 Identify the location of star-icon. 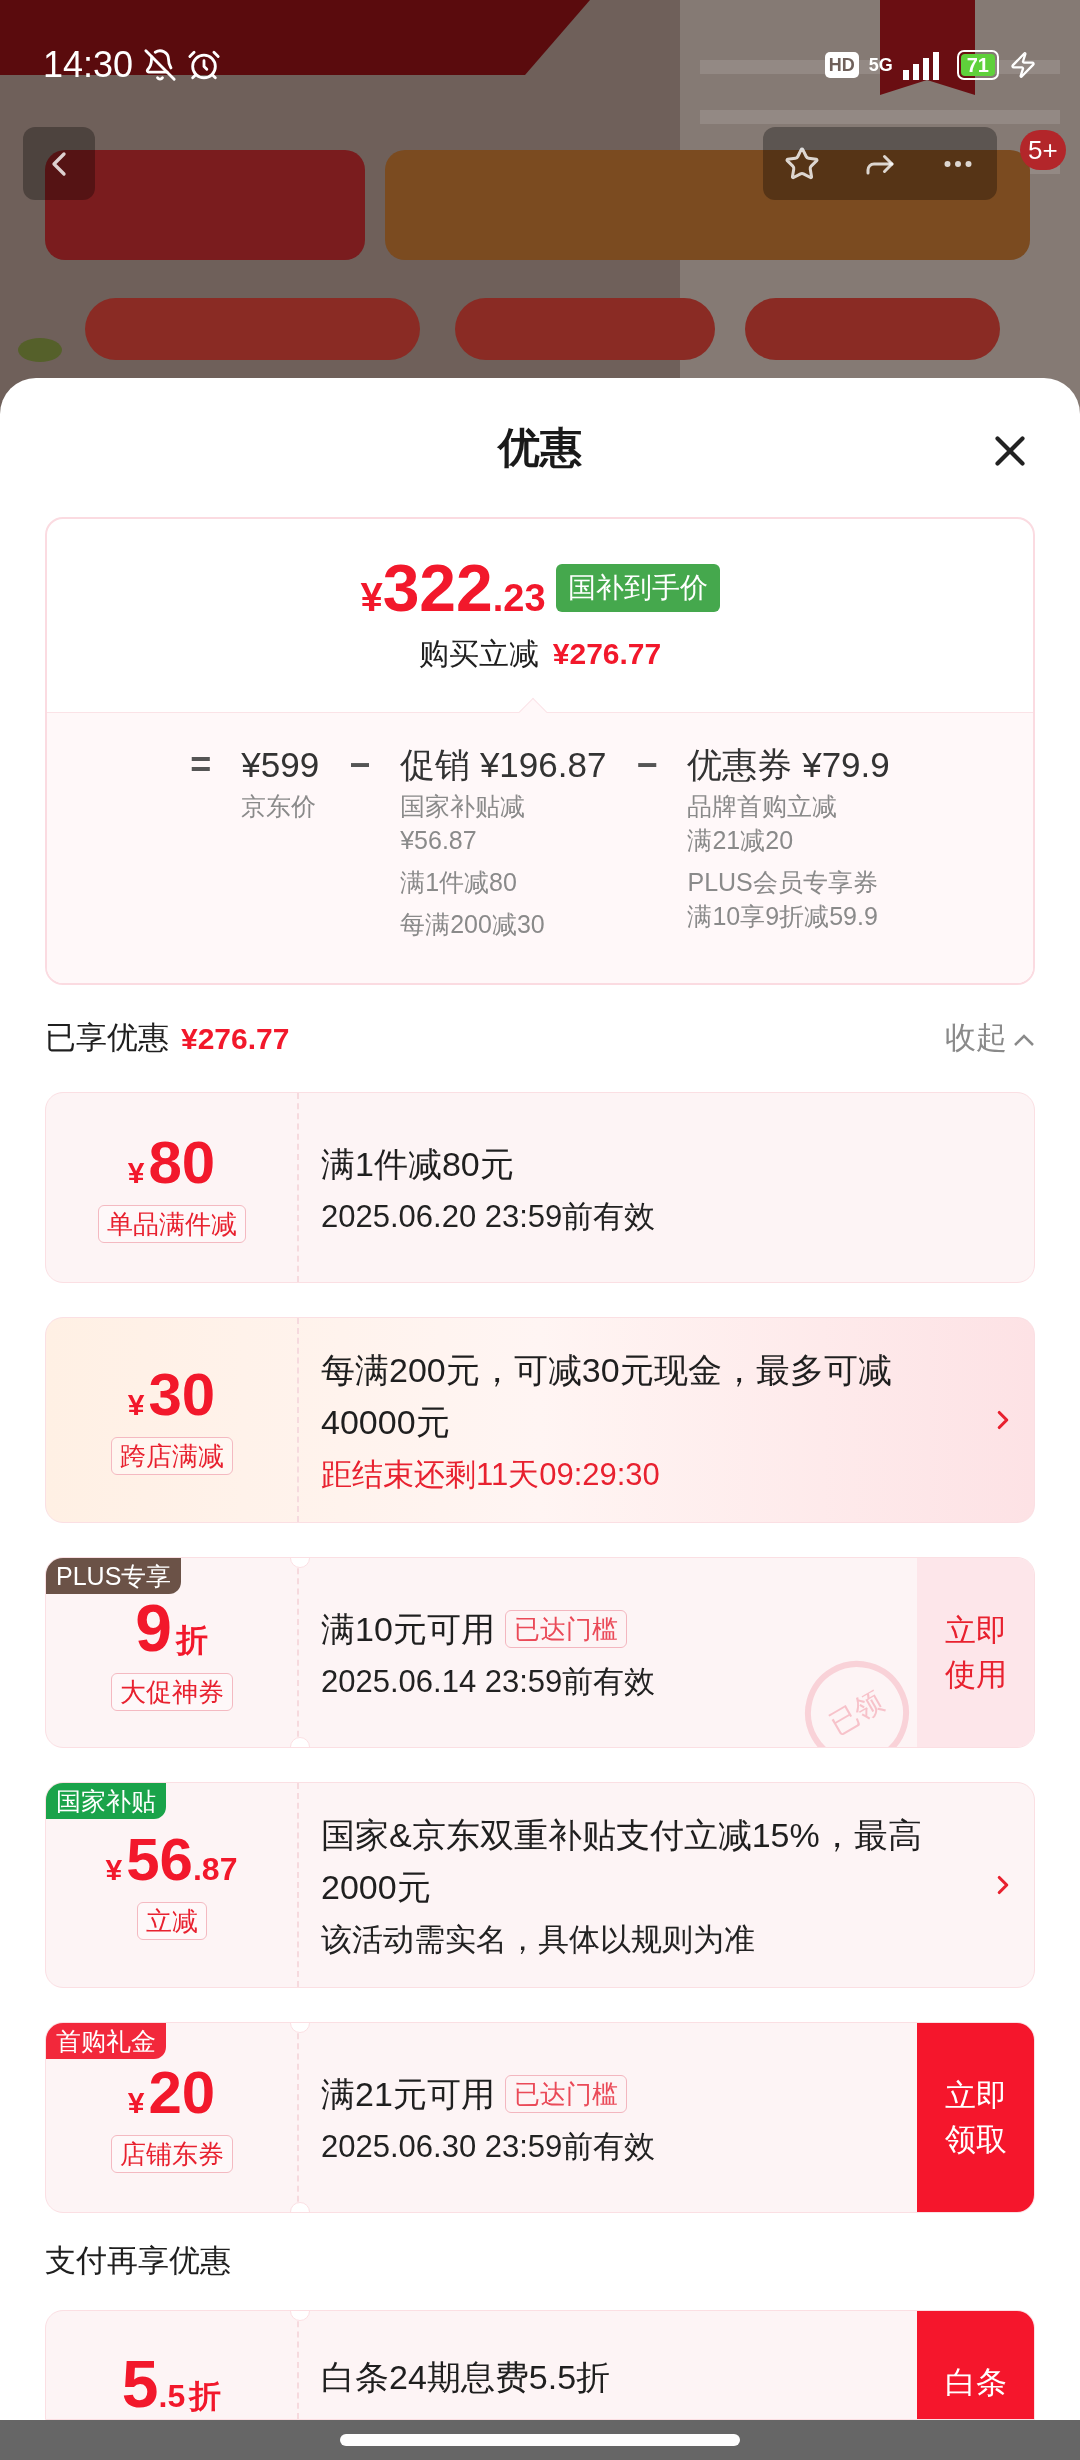
(802, 163).